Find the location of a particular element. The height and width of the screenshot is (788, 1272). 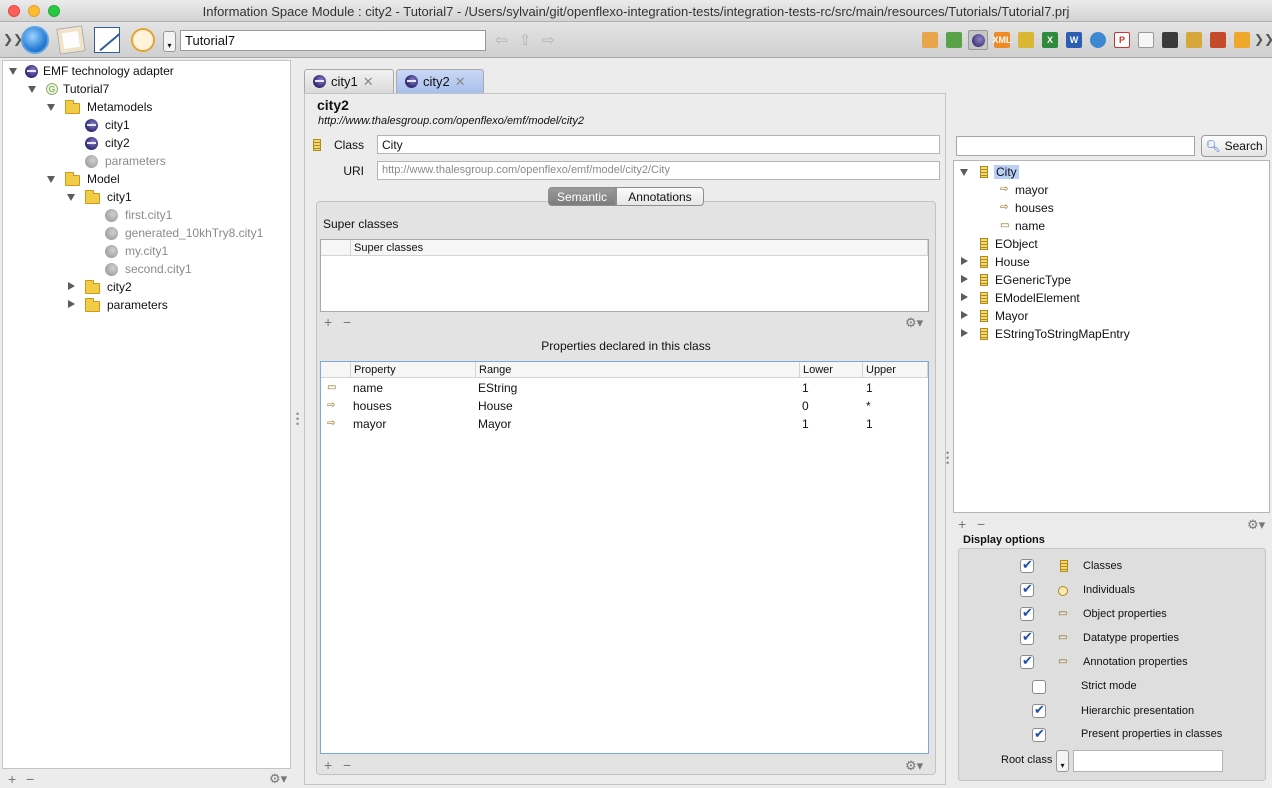

tree-item-class: House is located at coordinates (1012, 262).